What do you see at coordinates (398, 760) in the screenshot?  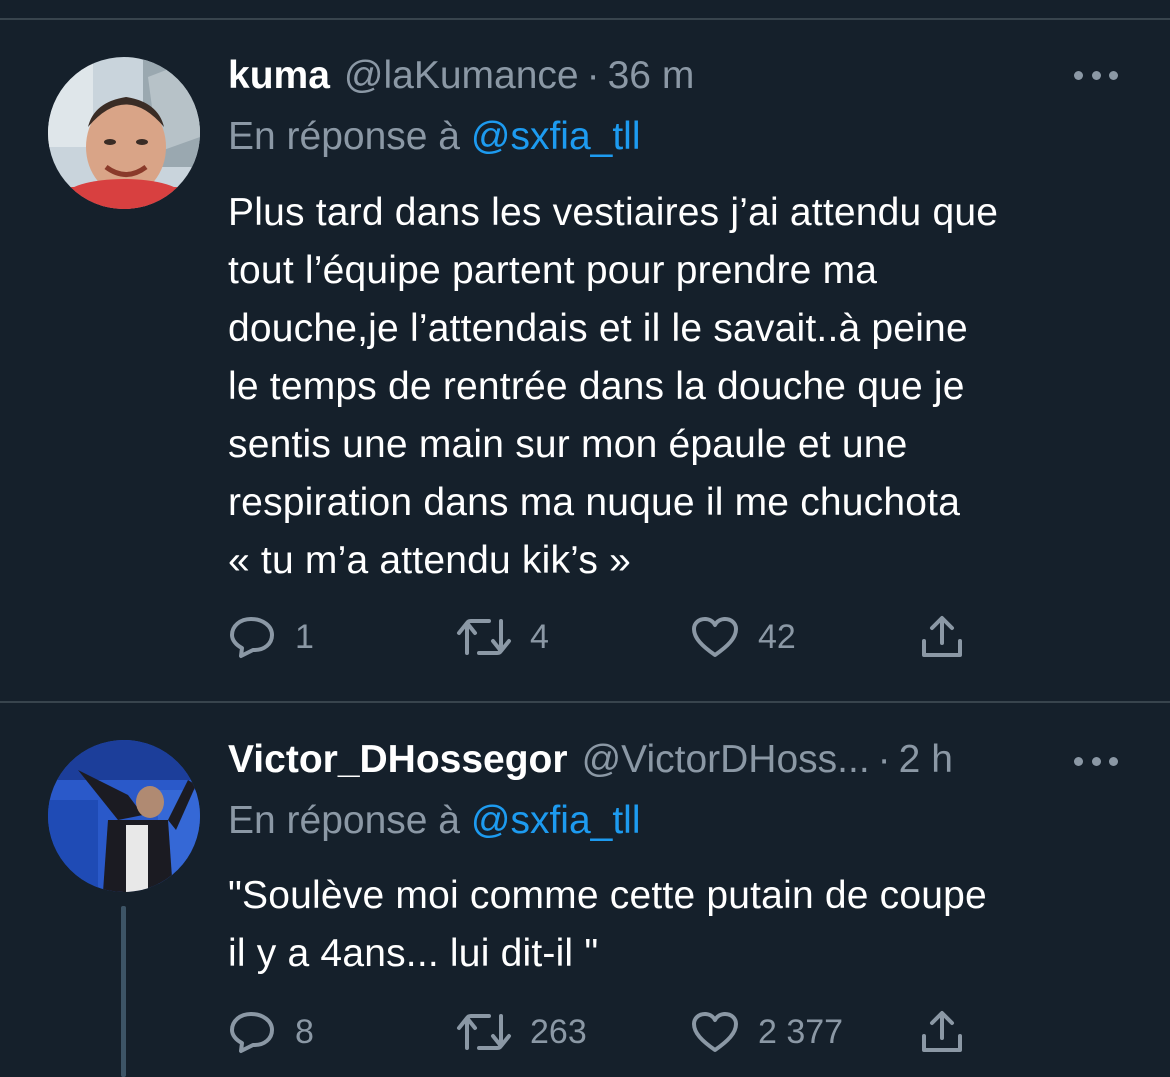 I see `display-name: Victor_DHossegor` at bounding box center [398, 760].